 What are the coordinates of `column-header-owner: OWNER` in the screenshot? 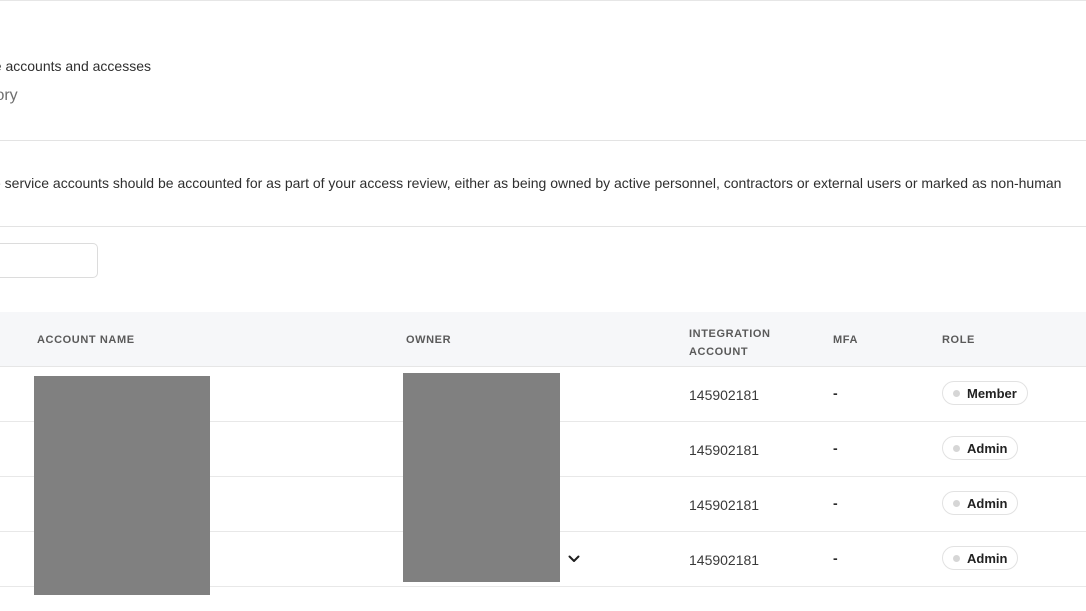 It's located at (428, 340).